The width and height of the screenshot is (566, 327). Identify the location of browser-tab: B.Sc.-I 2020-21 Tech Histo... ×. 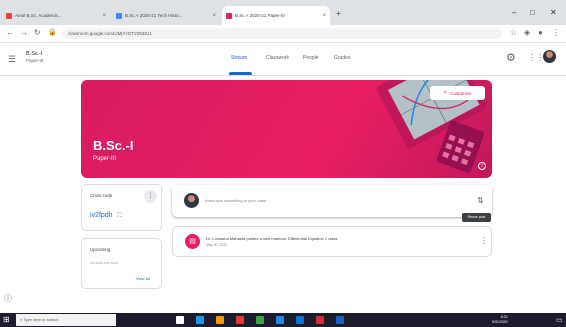
(166, 15).